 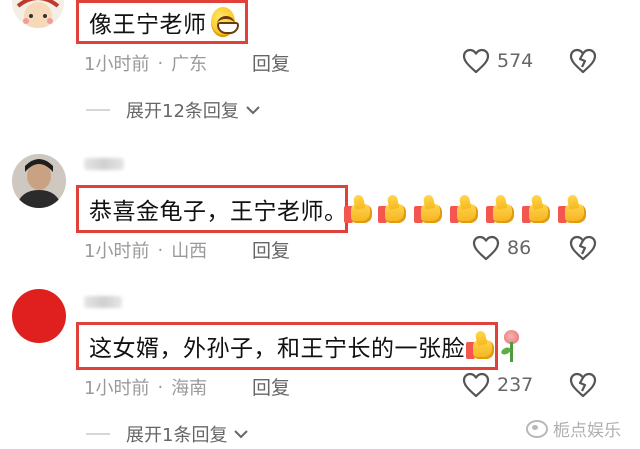 I want to click on comment-text-box: 这女婿，外孙子，和王宁长的一张脸, so click(x=287, y=346).